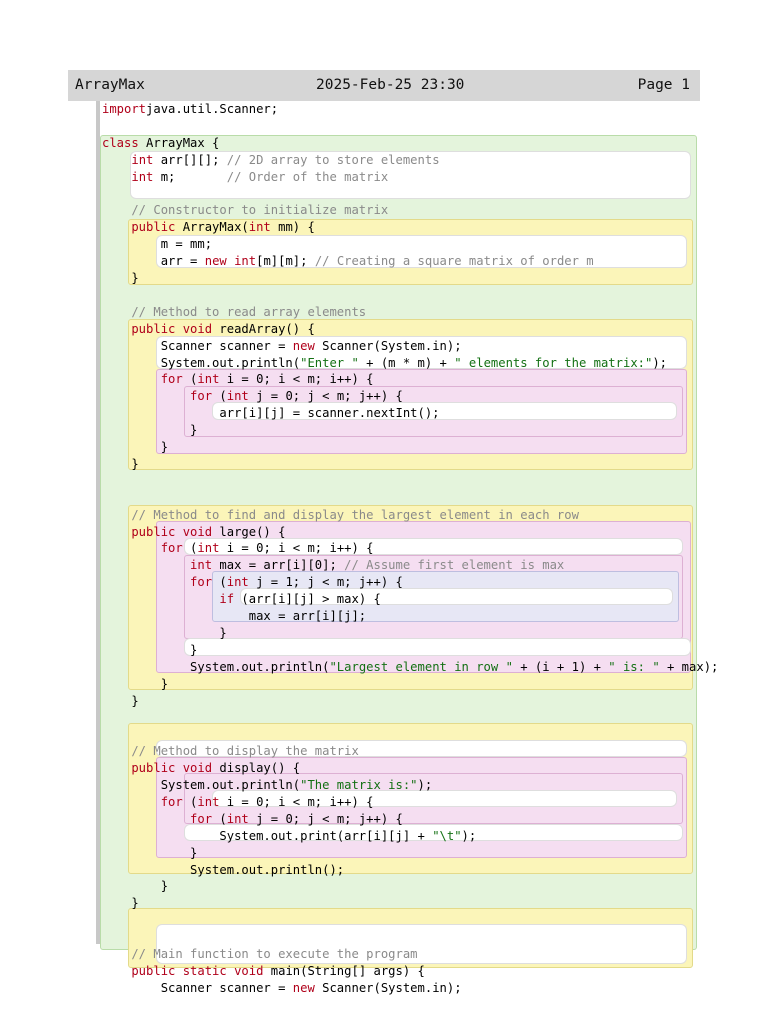  What do you see at coordinates (325, 582) in the screenshot?
I see `code-token: j = 1; j < m; j++) {` at bounding box center [325, 582].